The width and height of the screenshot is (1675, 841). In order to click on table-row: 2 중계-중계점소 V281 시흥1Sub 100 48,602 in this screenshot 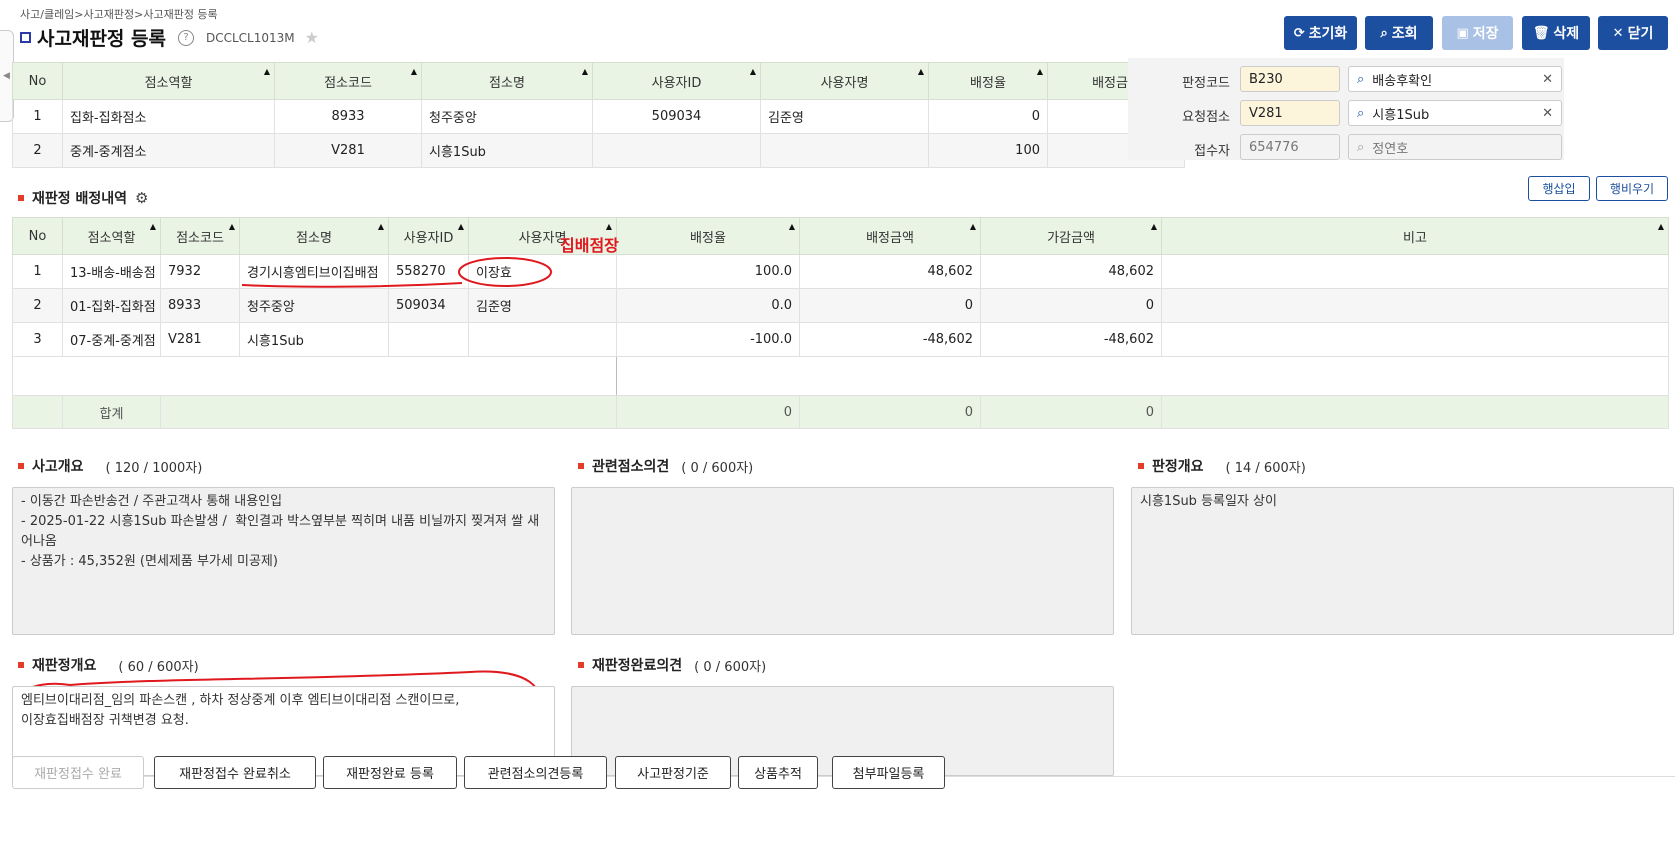, I will do `click(598, 150)`.